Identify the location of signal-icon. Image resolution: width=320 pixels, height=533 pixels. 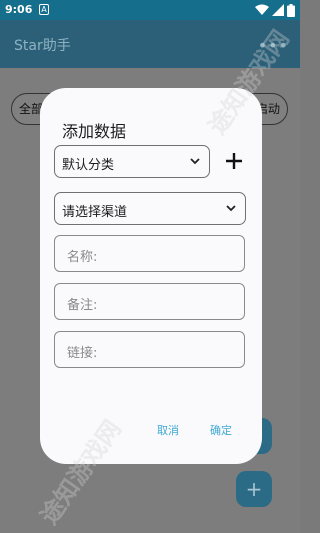
(278, 10).